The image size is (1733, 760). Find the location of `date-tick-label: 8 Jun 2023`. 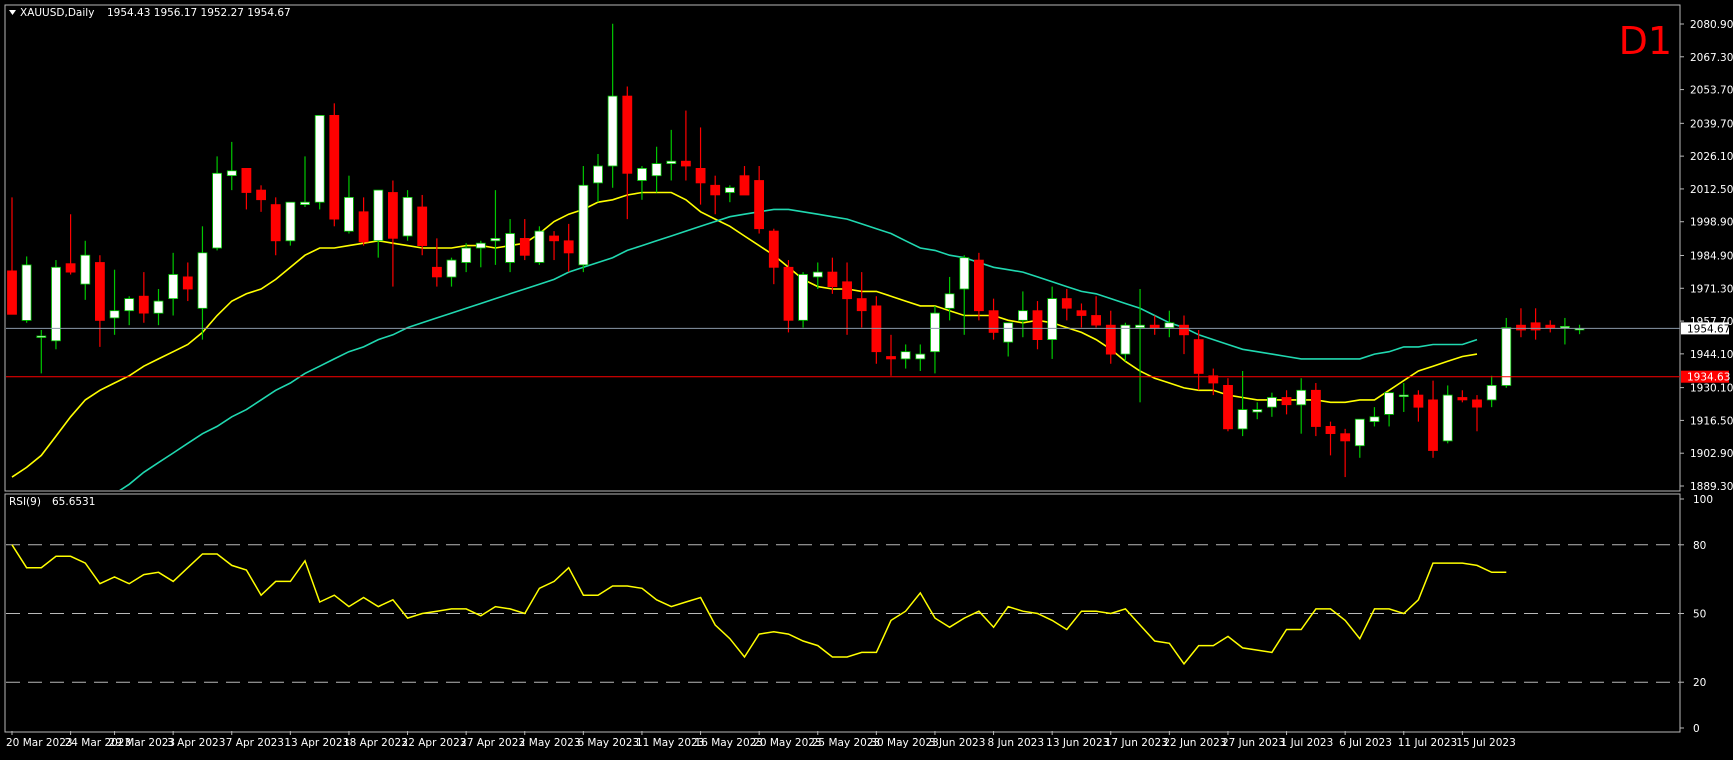

date-tick-label: 8 Jun 2023 is located at coordinates (1016, 743).